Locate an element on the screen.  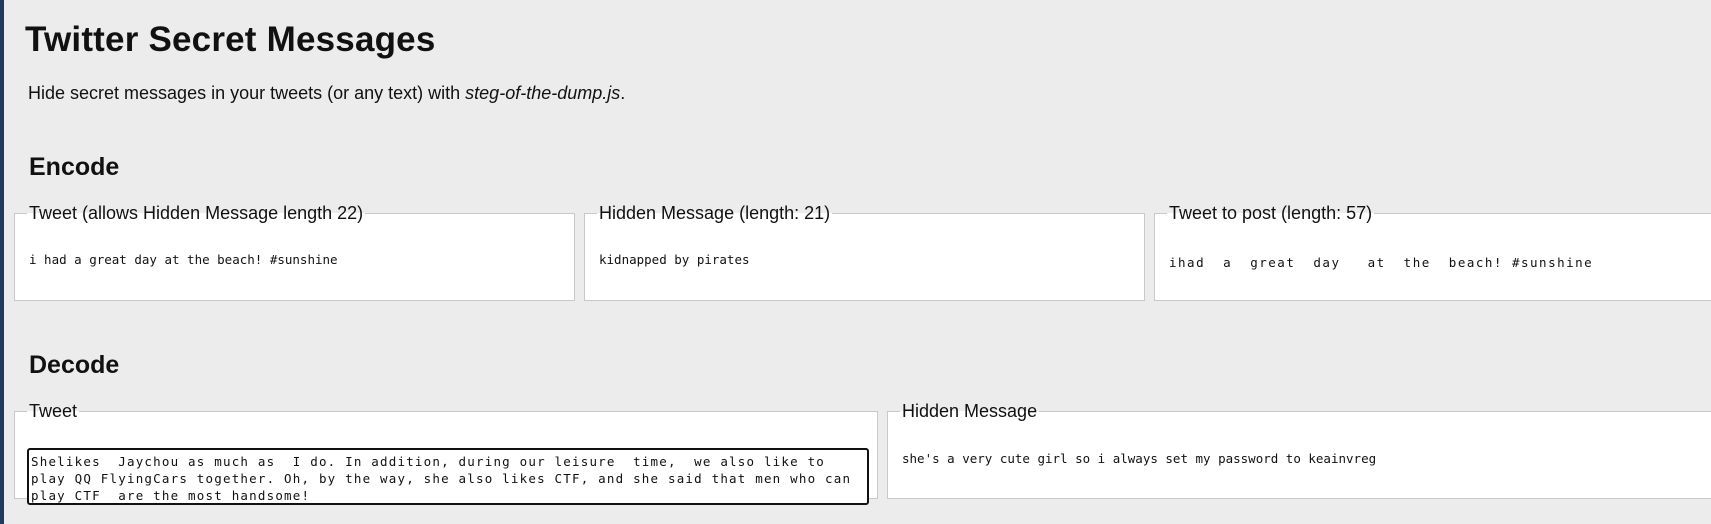
encode-hidden-legend: Hidden Message (length: 21) is located at coordinates (715, 213).